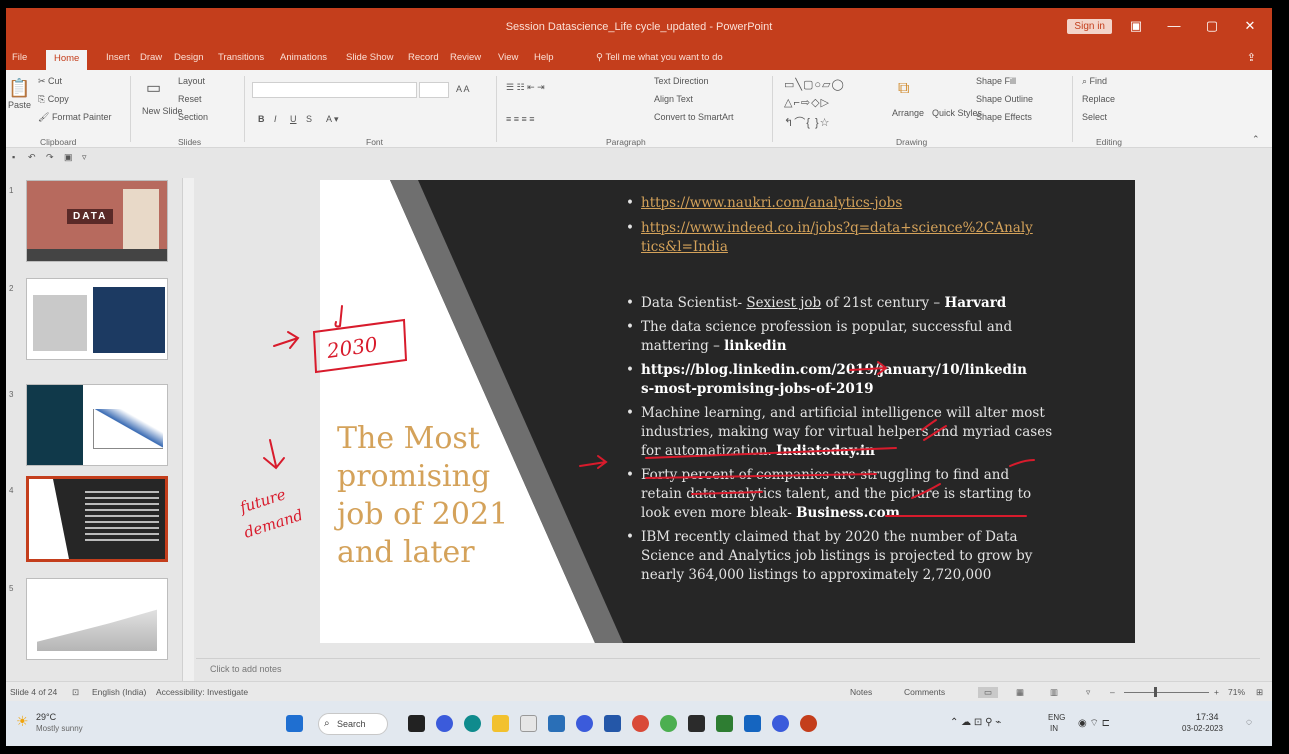 The height and width of the screenshot is (754, 1289). Describe the element at coordinates (53, 99) in the screenshot. I see `copy-button: ⎘ Copy` at that location.